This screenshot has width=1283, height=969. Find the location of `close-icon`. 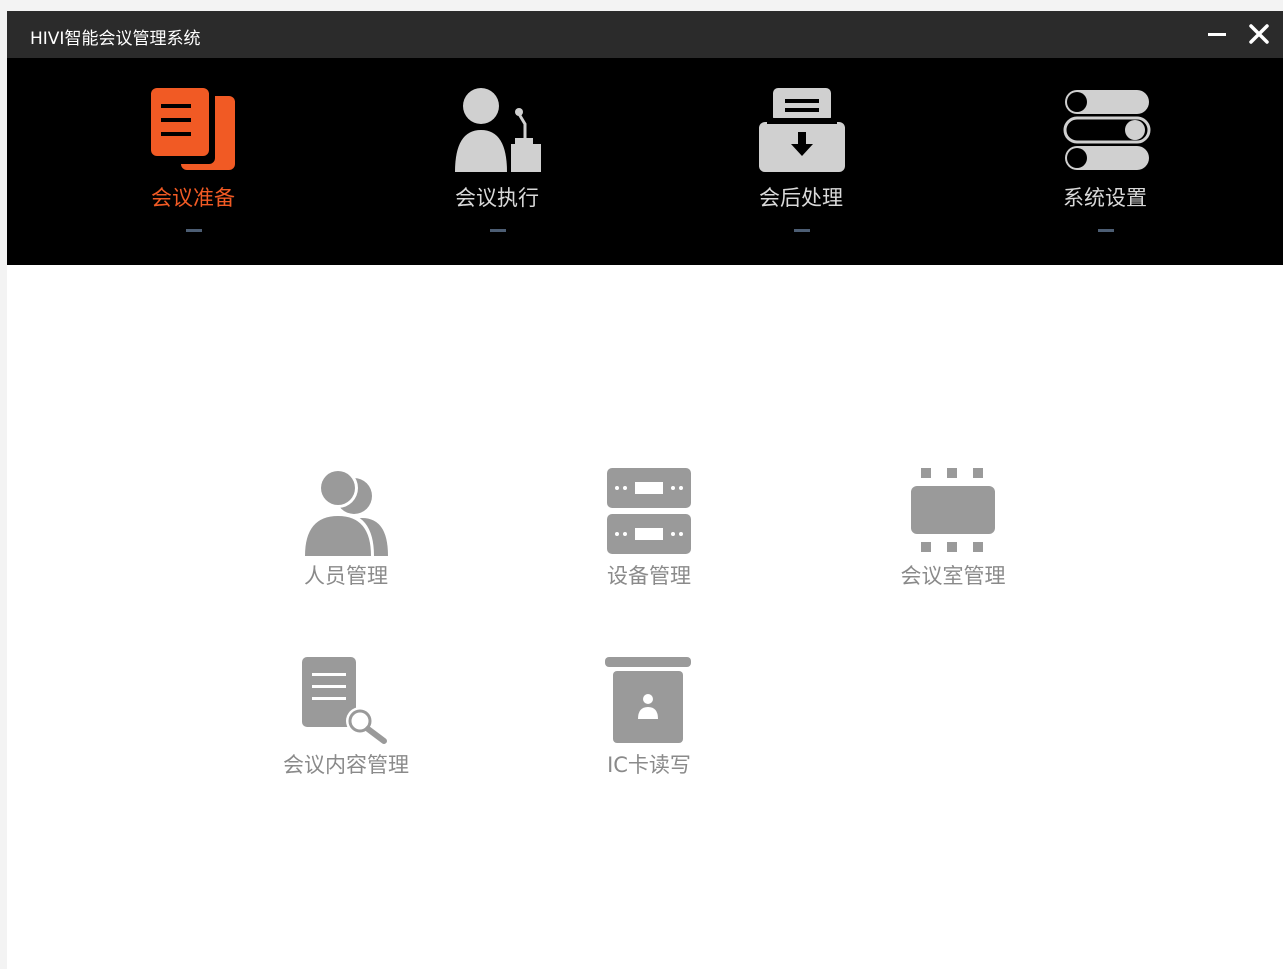

close-icon is located at coordinates (1259, 34).